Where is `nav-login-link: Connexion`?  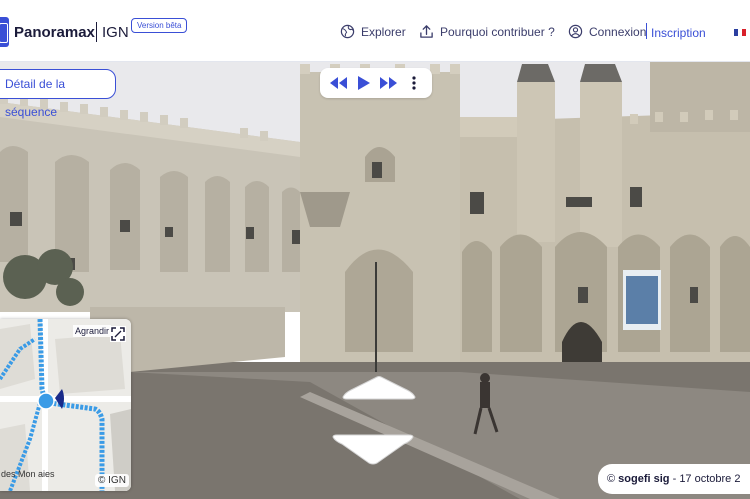 nav-login-link: Connexion is located at coordinates (607, 31).